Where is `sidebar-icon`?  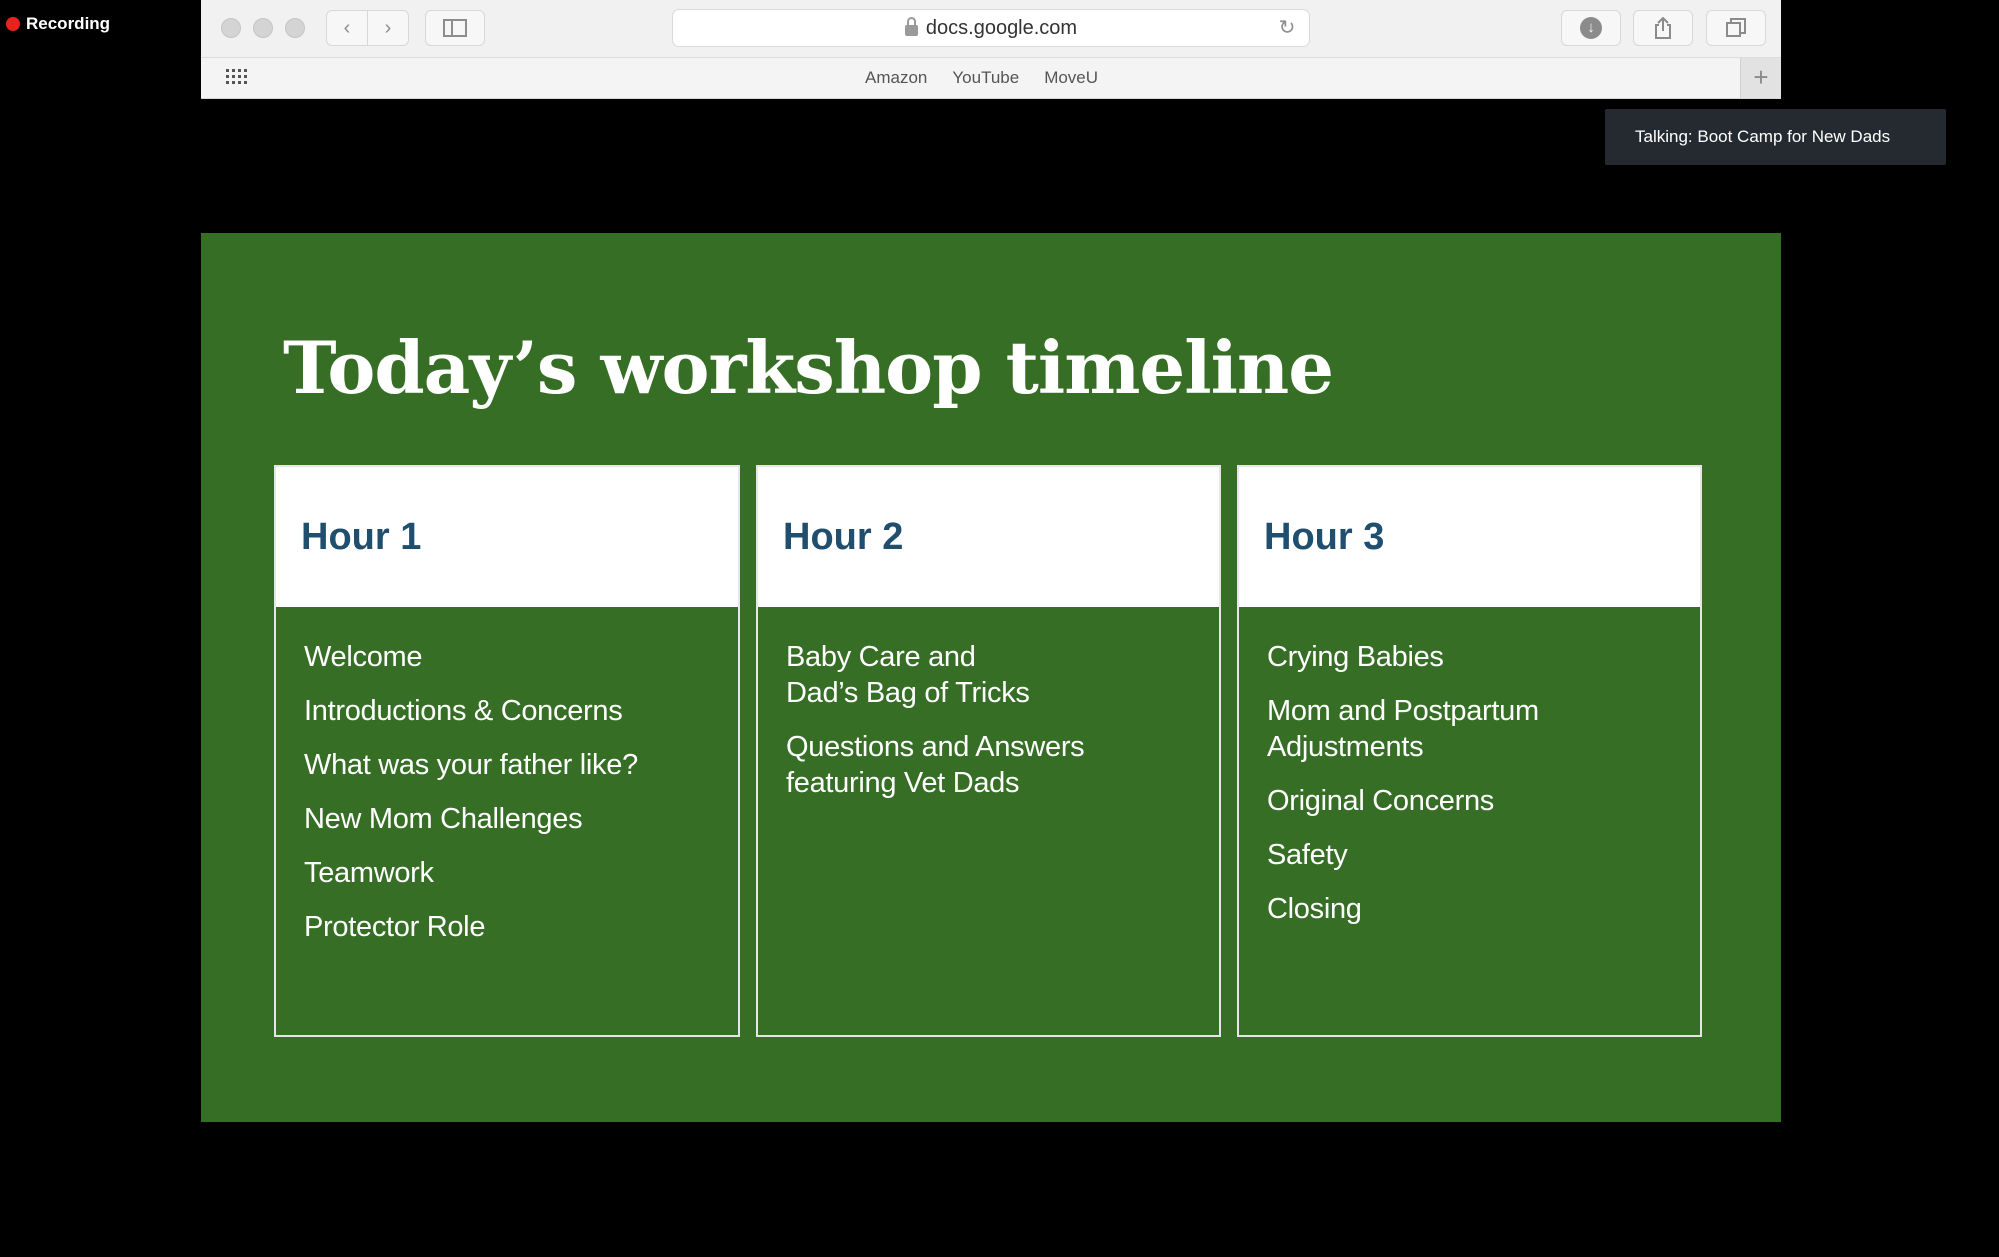
sidebar-icon is located at coordinates (455, 28).